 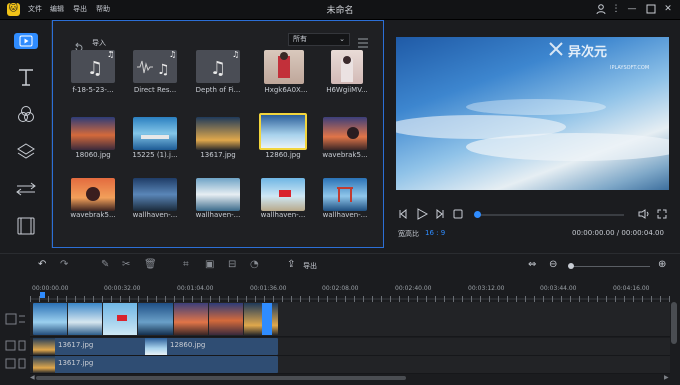 What do you see at coordinates (363, 41) in the screenshot?
I see `list-view-icon` at bounding box center [363, 41].